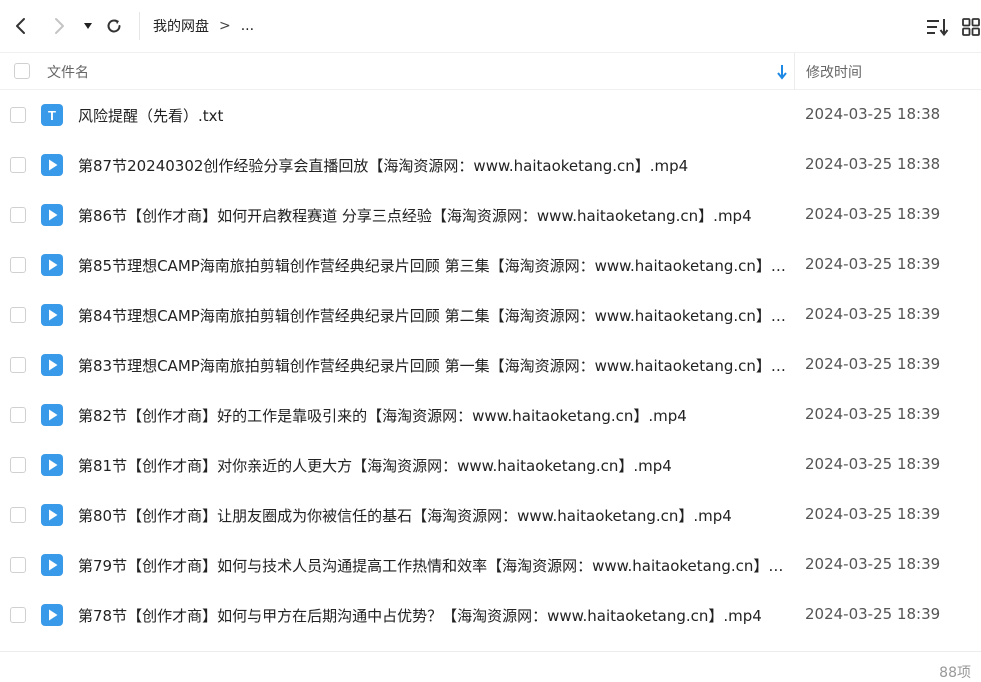  Describe the element at coordinates (490, 651) in the screenshot. I see `footer-divider` at that location.